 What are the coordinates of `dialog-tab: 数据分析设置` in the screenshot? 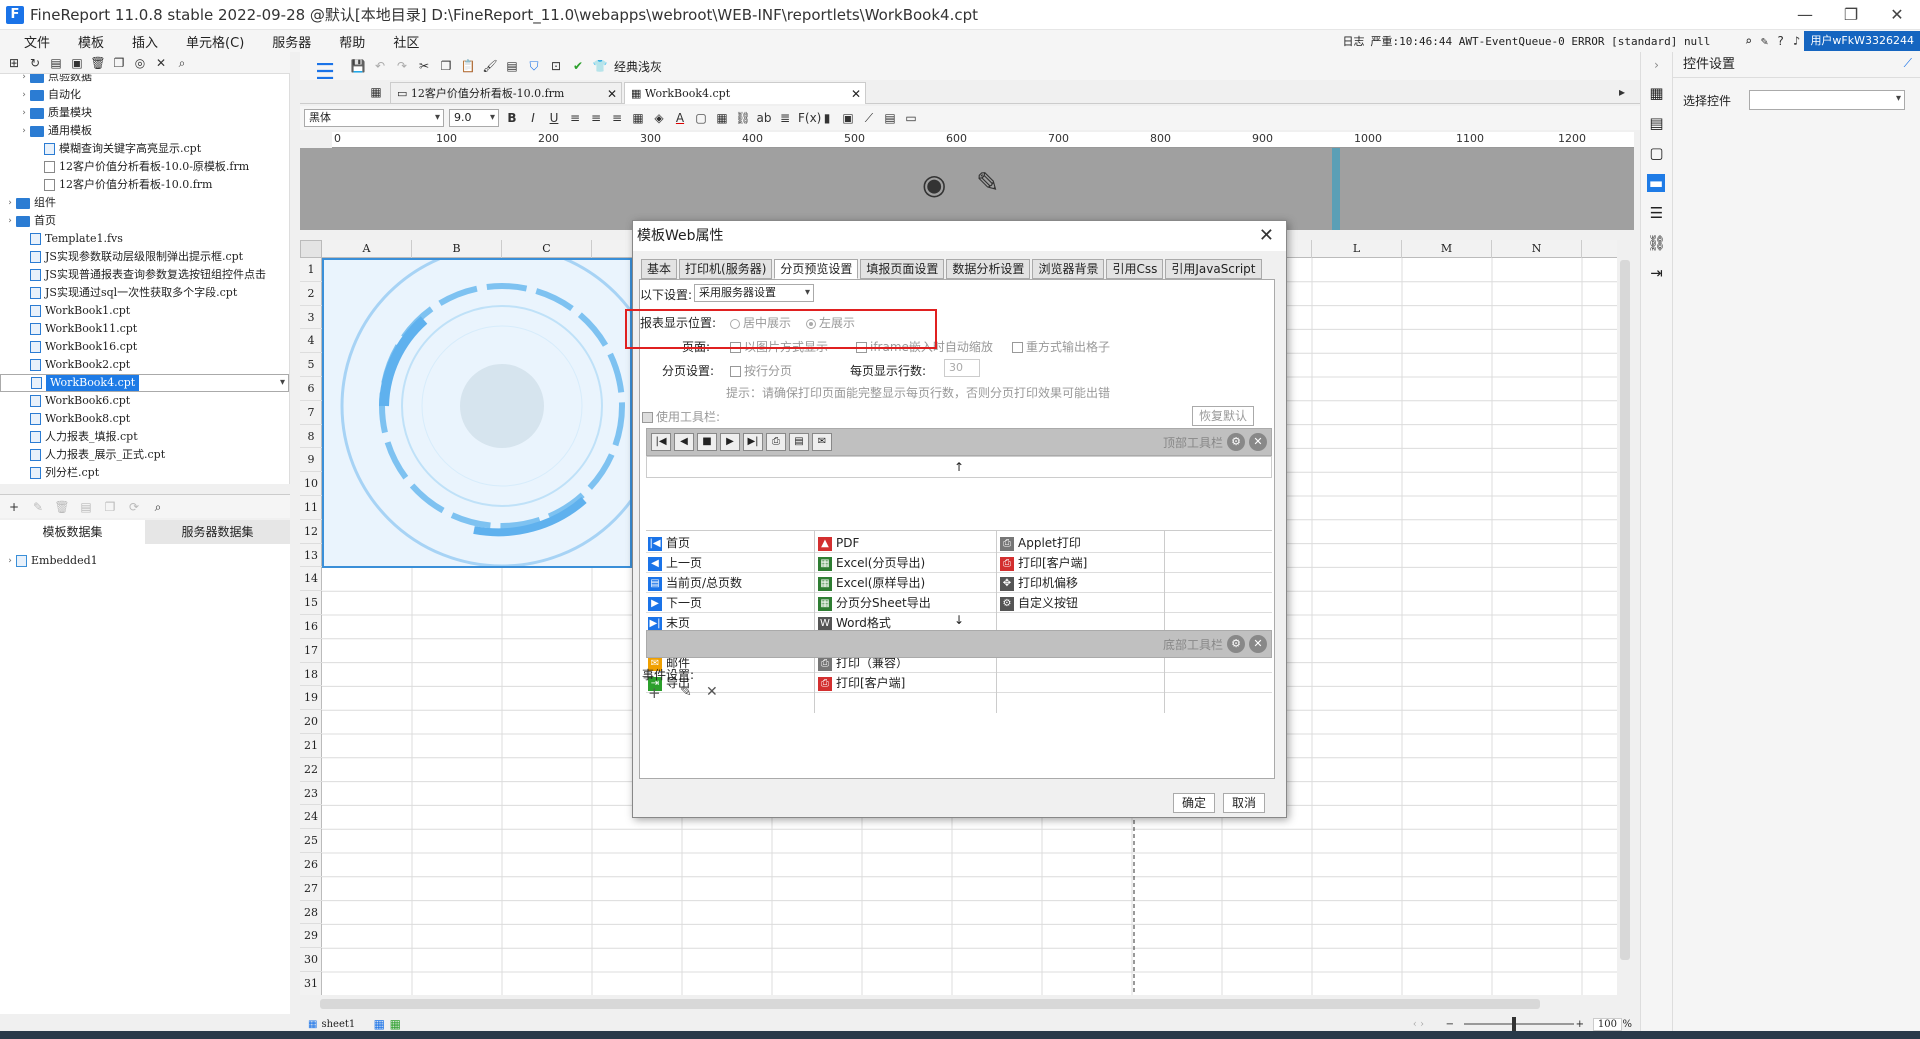 It's located at (988, 269).